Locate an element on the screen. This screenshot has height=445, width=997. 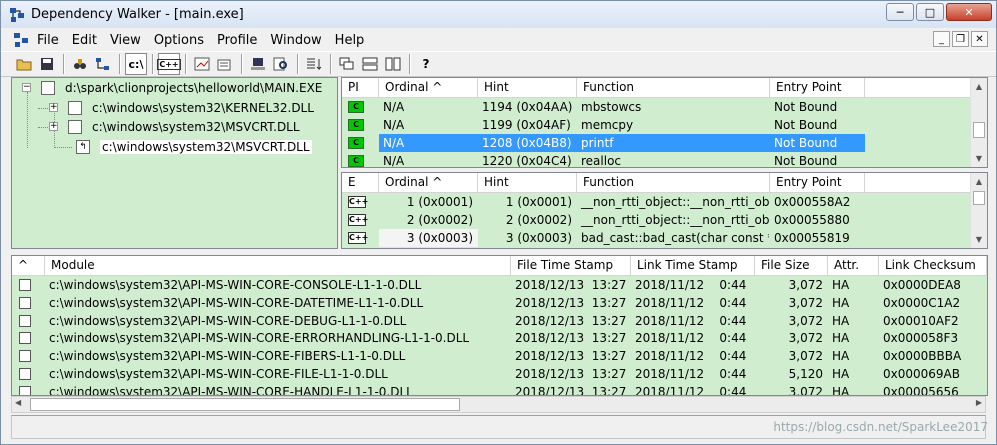
undecorate-cpp-button: C++ is located at coordinates (169, 64).